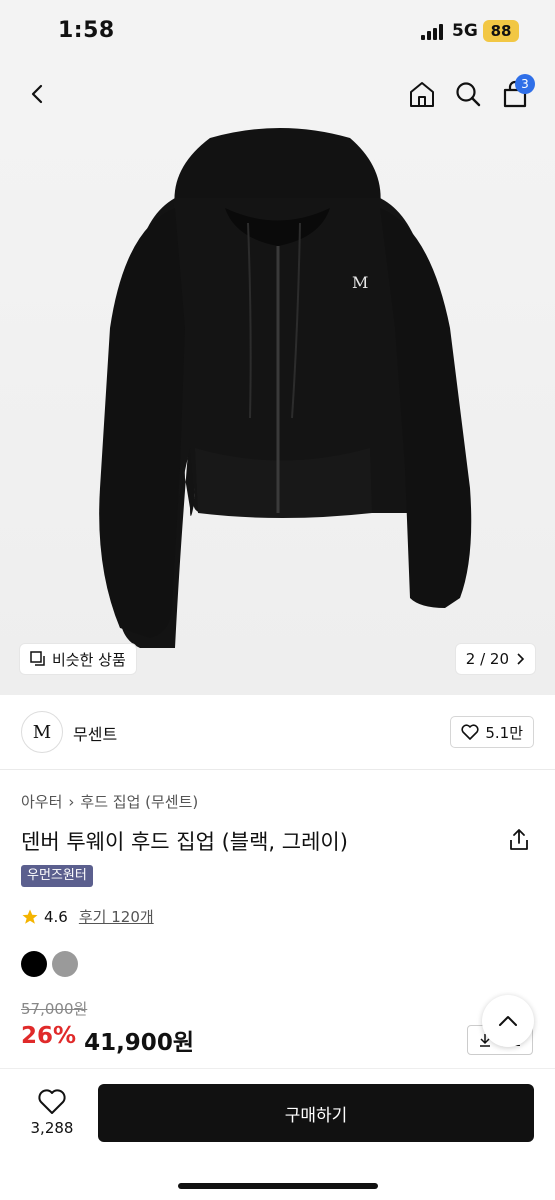 Image resolution: width=555 pixels, height=1200 pixels. I want to click on image-page-indicator: 2 / 20, so click(495, 659).